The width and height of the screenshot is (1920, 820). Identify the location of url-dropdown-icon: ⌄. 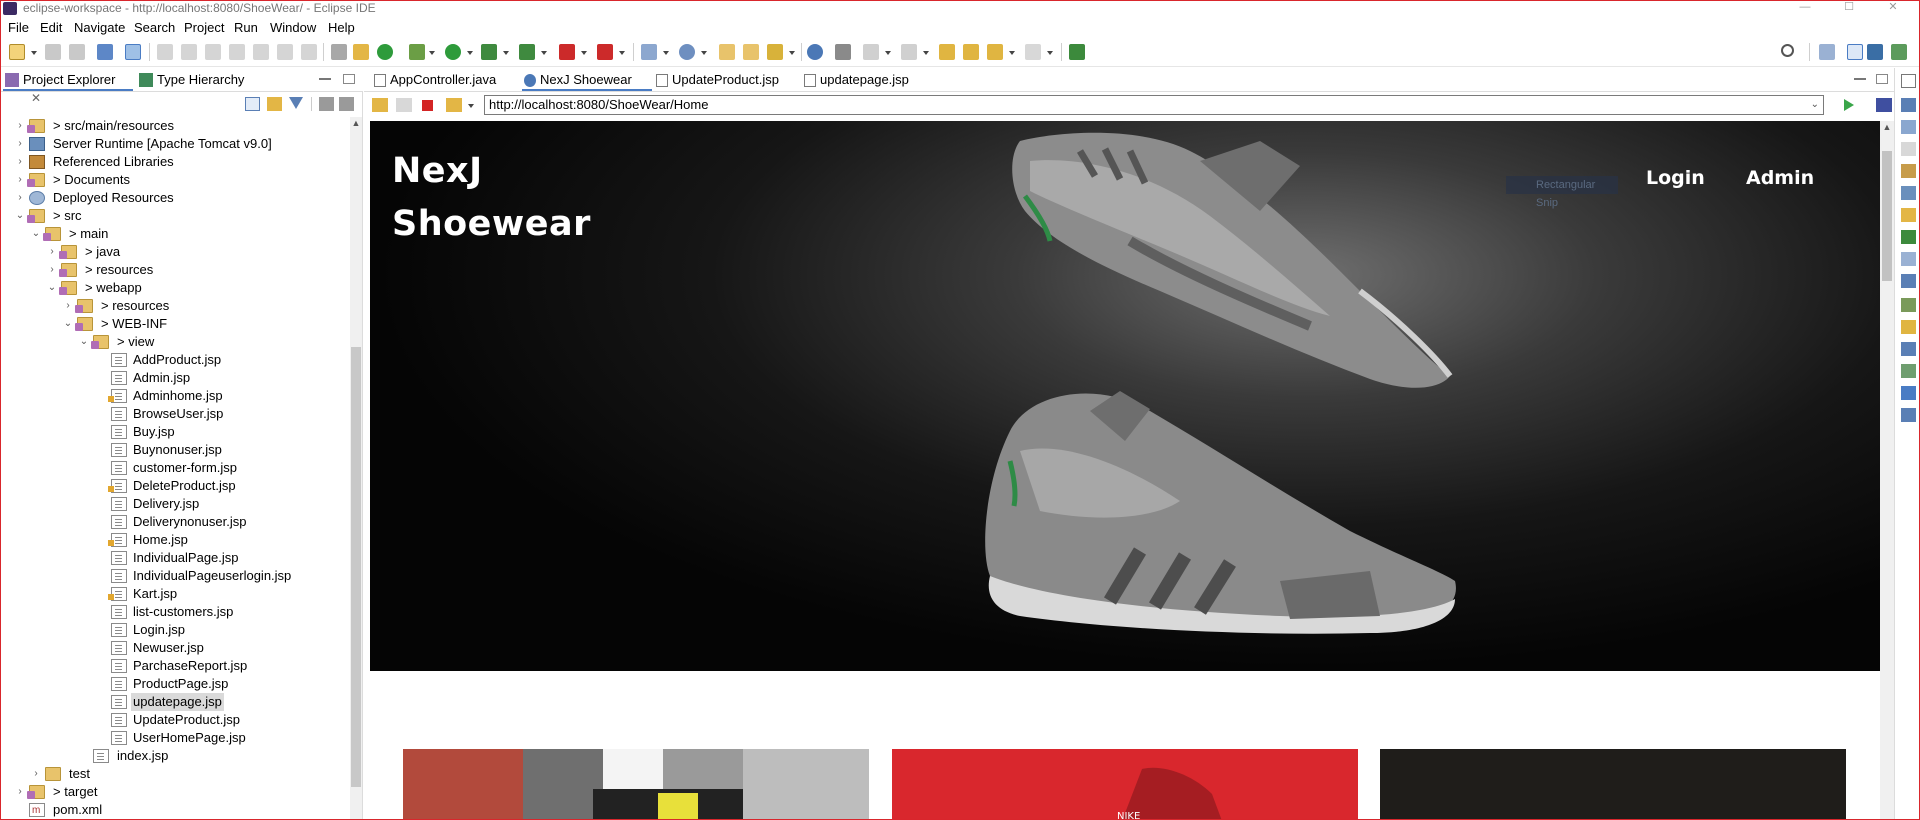
(1815, 105).